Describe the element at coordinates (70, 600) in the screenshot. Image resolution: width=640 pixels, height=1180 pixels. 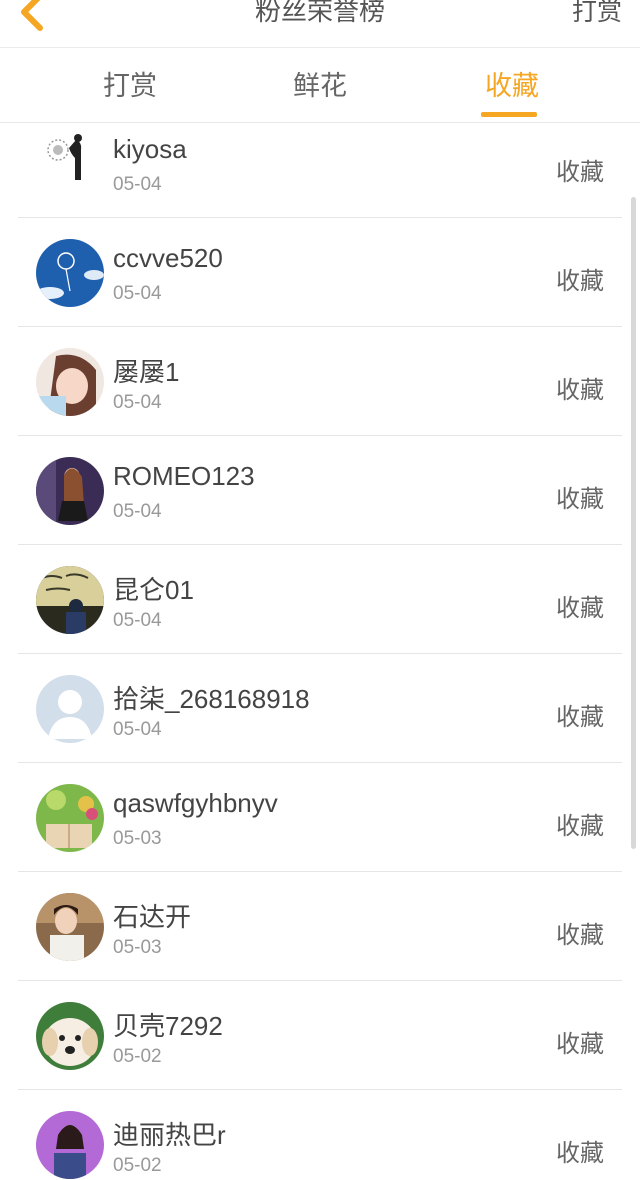
I see `chalkboard-person-avatar` at that location.